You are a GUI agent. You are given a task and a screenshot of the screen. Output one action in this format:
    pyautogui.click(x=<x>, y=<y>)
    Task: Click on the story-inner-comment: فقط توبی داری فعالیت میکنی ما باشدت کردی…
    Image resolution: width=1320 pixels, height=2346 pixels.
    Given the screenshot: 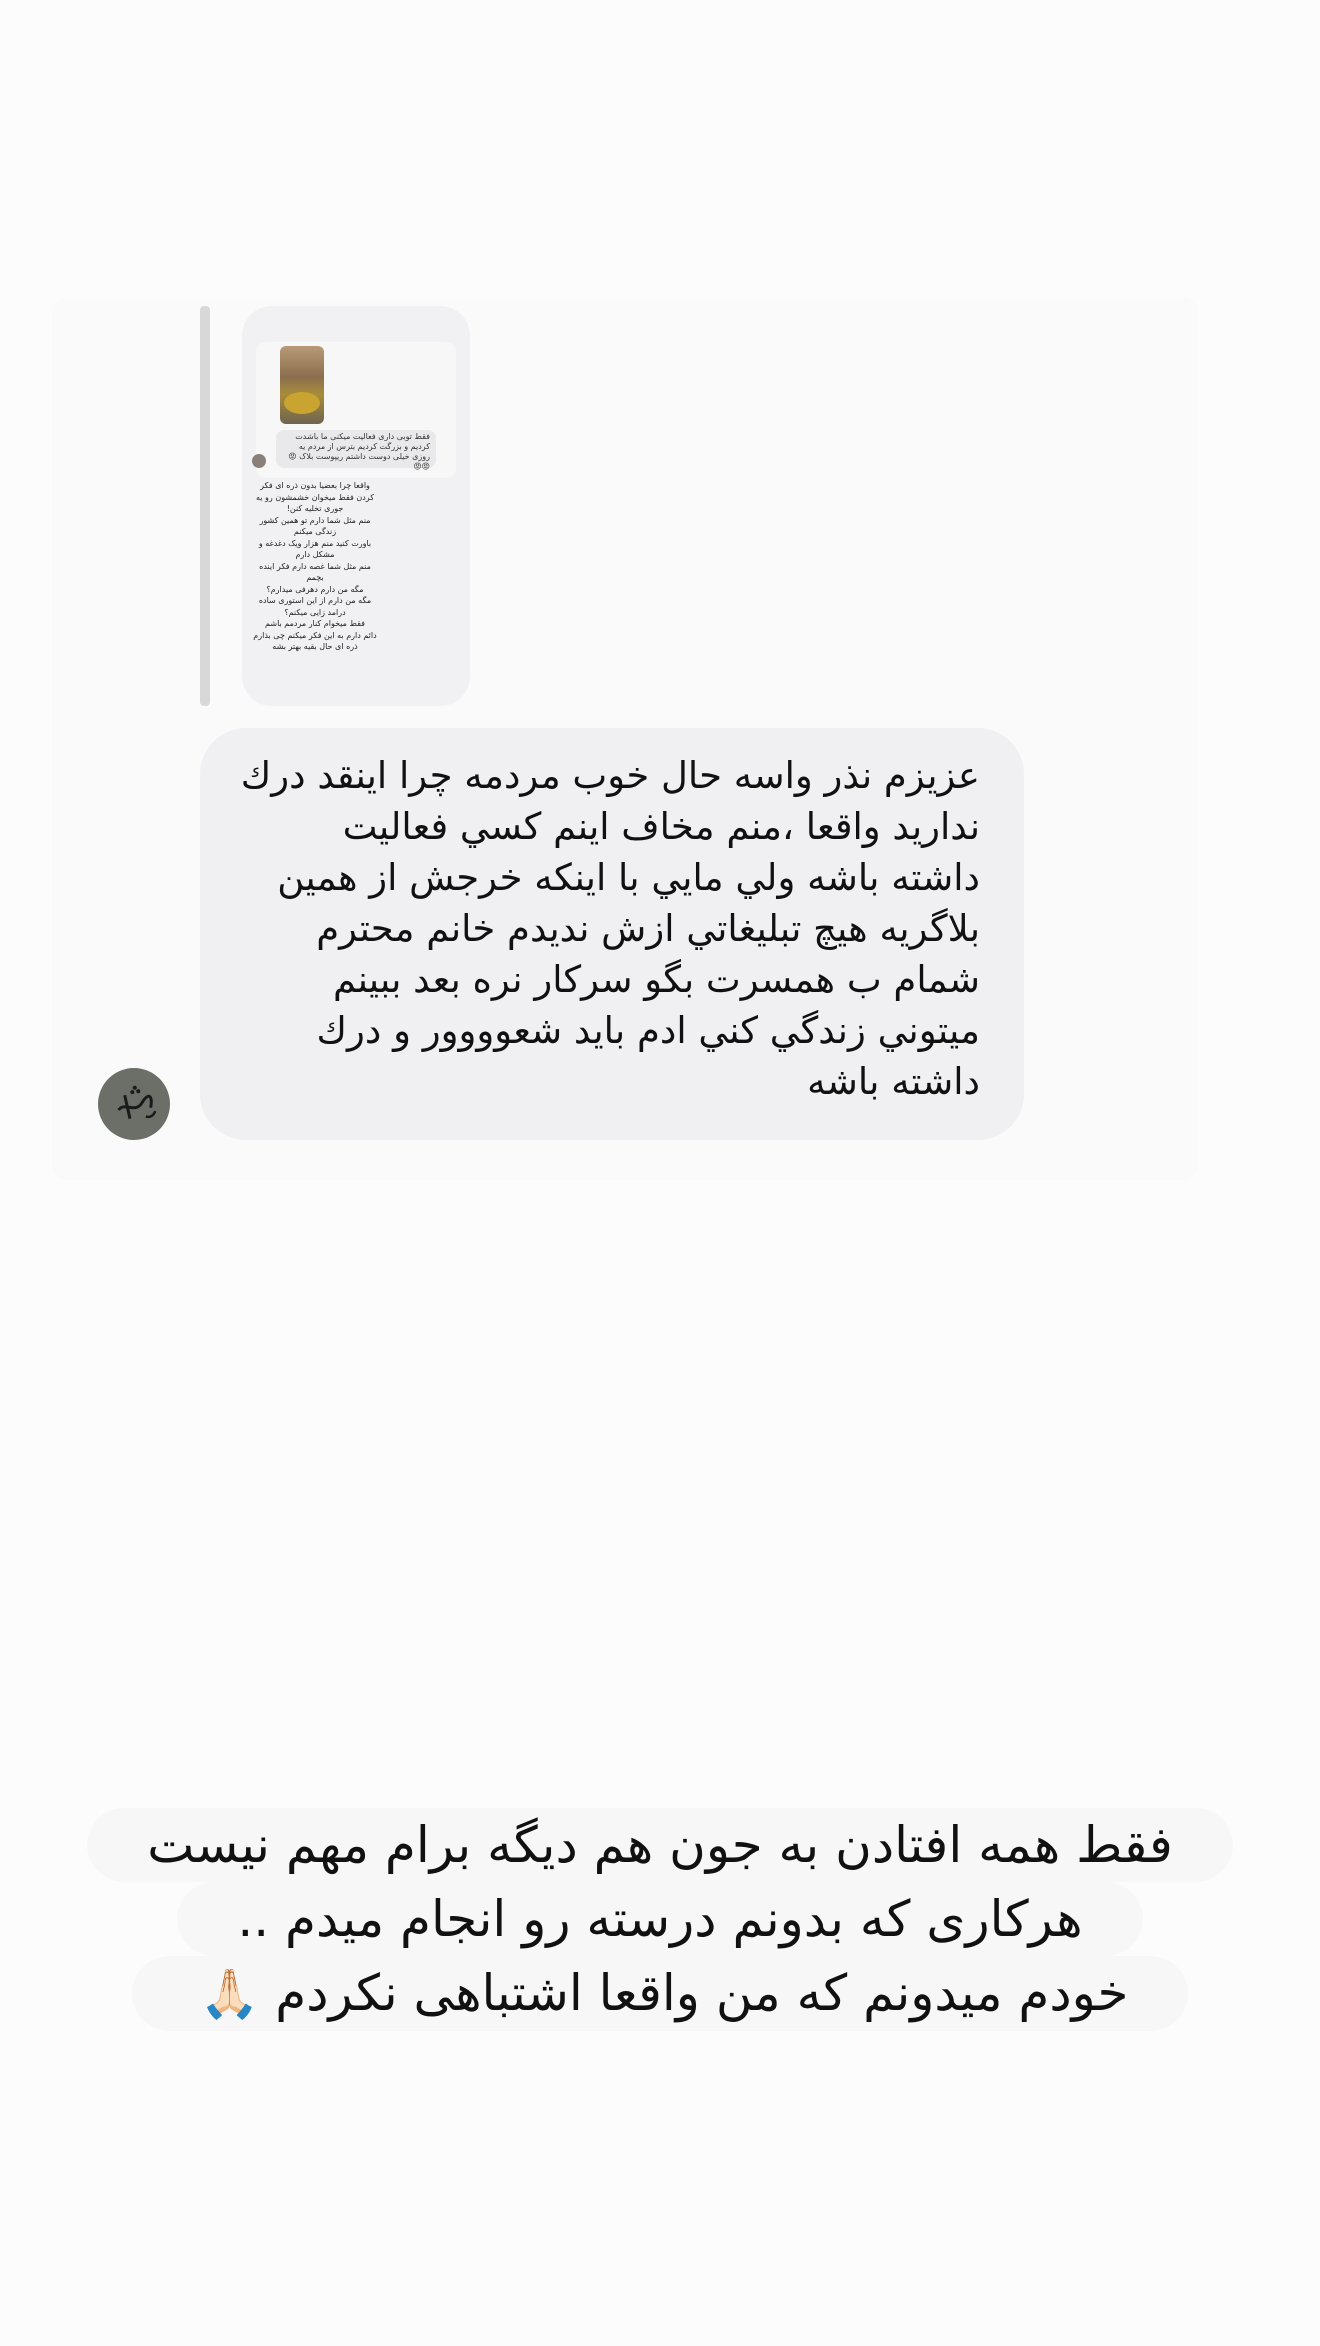 What is the action you would take?
    pyautogui.click(x=356, y=450)
    